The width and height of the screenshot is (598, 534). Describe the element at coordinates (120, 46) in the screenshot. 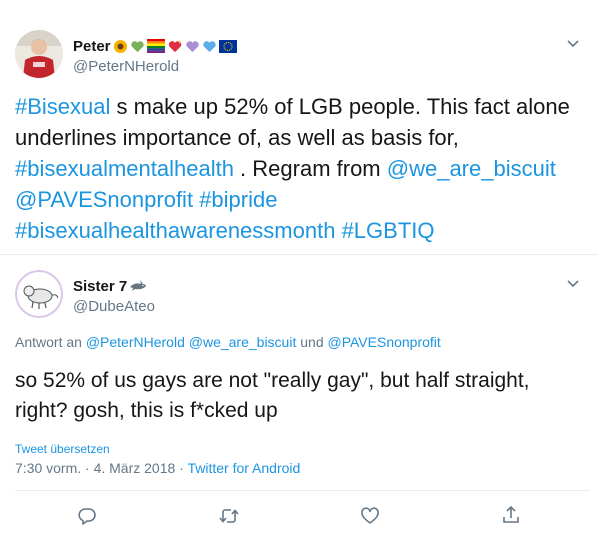

I see `sunflower-icon` at that location.